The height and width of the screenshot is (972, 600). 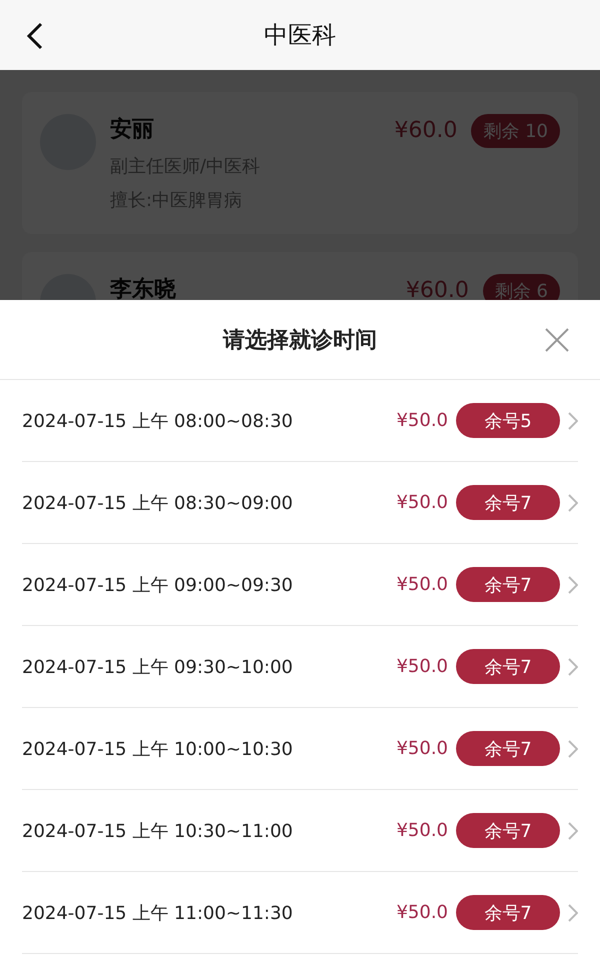 I want to click on close-icon, so click(x=557, y=340).